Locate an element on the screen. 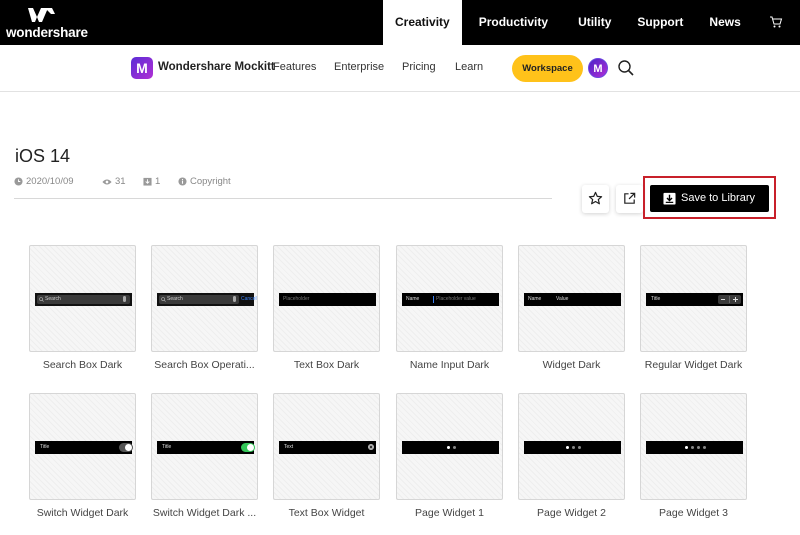 Image resolution: width=800 pixels, height=535 pixels. component-thumbnail: Search Cancel is located at coordinates (204, 298).